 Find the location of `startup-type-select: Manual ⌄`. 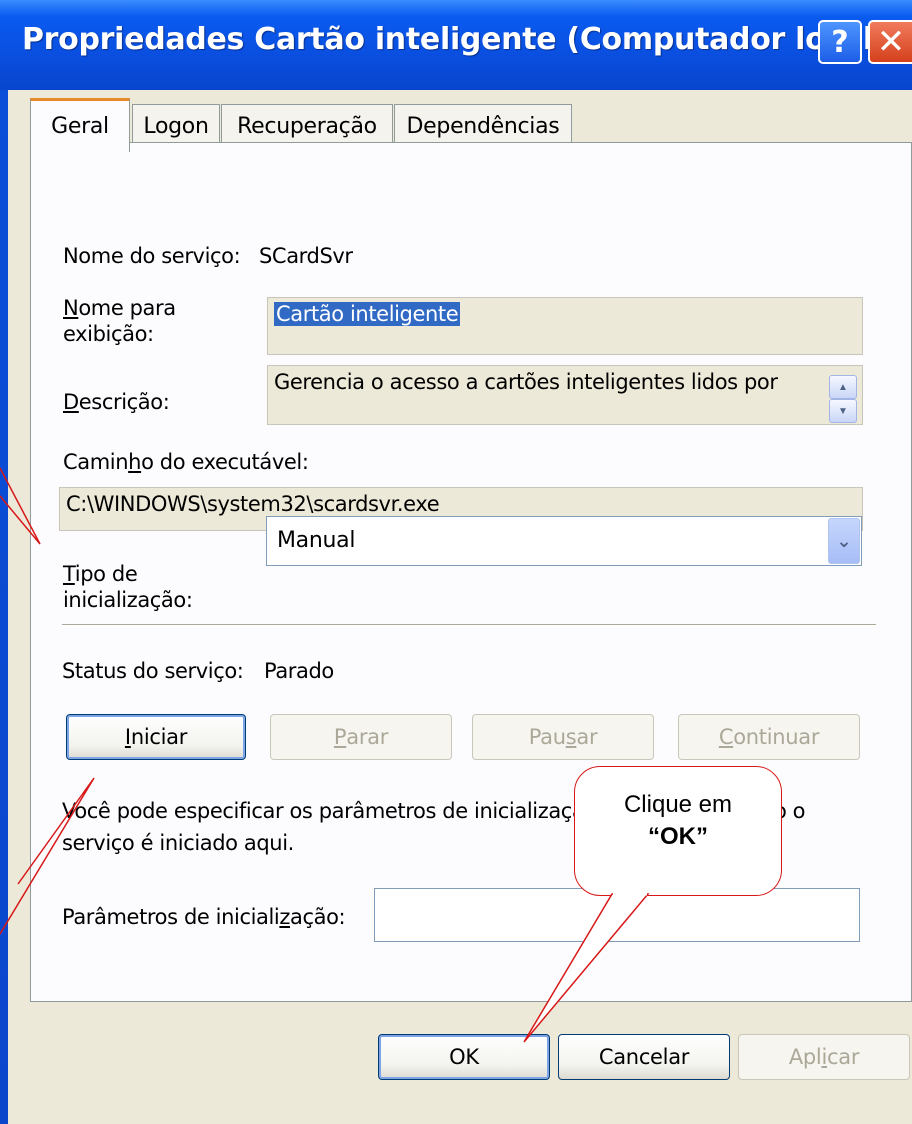

startup-type-select: Manual ⌄ is located at coordinates (564, 541).